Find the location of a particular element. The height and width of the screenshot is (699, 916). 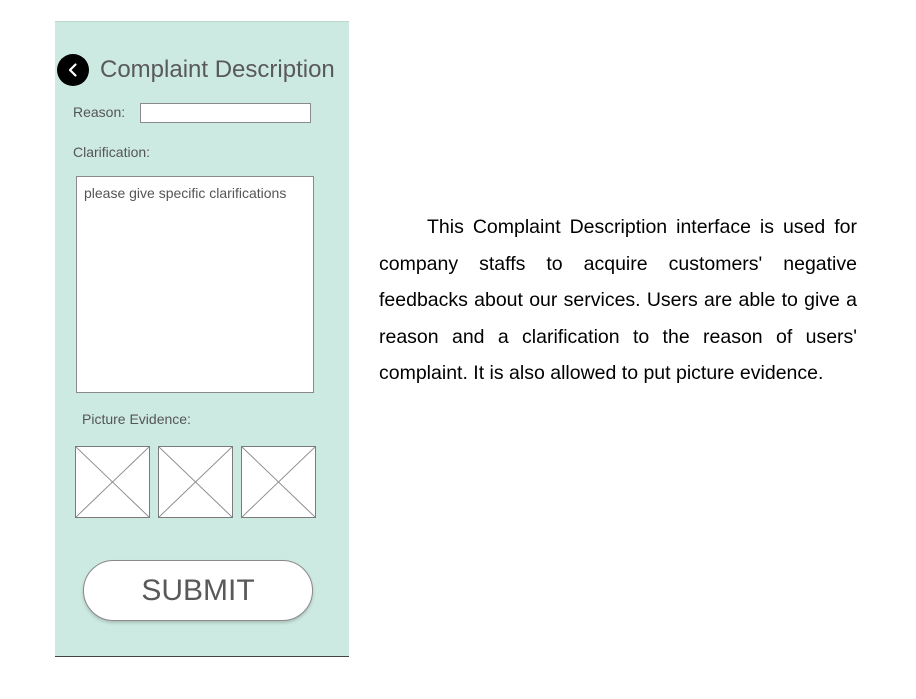

reason-input is located at coordinates (225, 113).